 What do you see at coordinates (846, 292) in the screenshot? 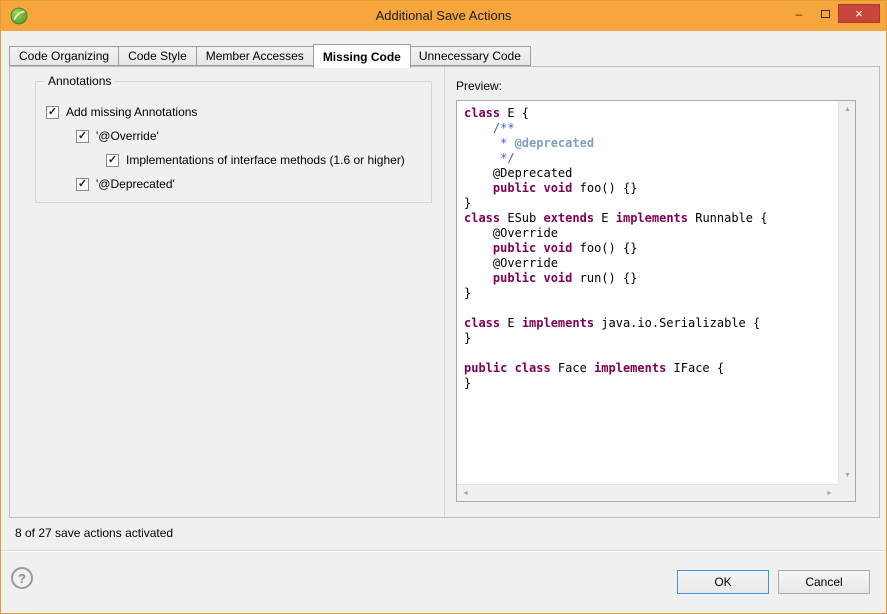
I see `vertical-scrollbar: ▲ ▼` at bounding box center [846, 292].